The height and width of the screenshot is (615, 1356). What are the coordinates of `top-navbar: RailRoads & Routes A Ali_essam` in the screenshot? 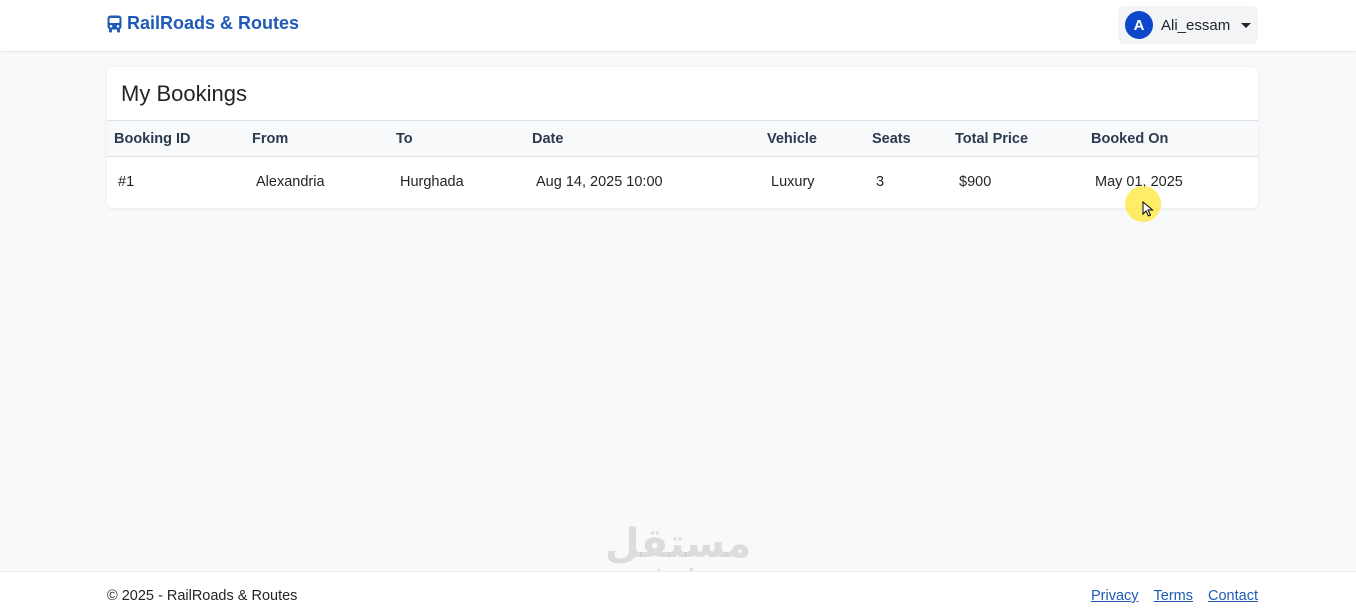 It's located at (678, 26).